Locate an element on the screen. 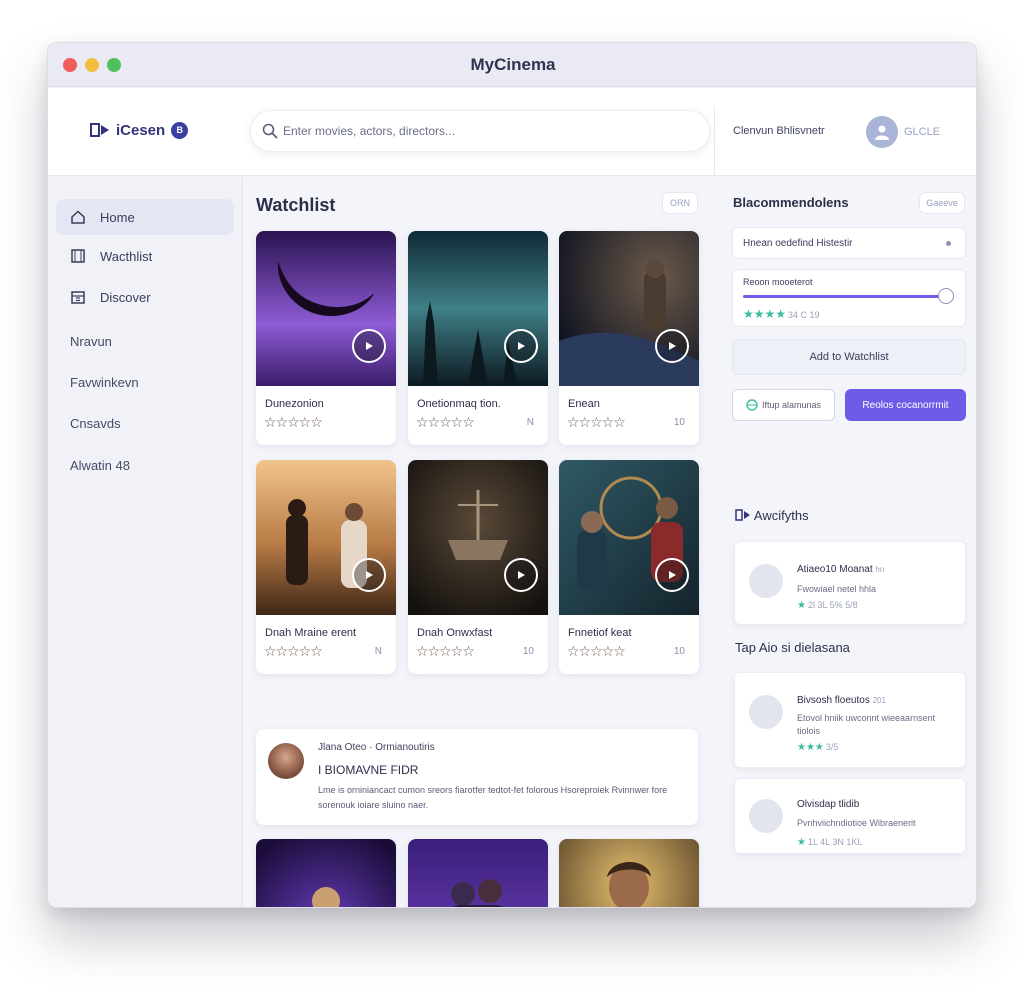  brand-logo: iCesen B is located at coordinates (139, 130).